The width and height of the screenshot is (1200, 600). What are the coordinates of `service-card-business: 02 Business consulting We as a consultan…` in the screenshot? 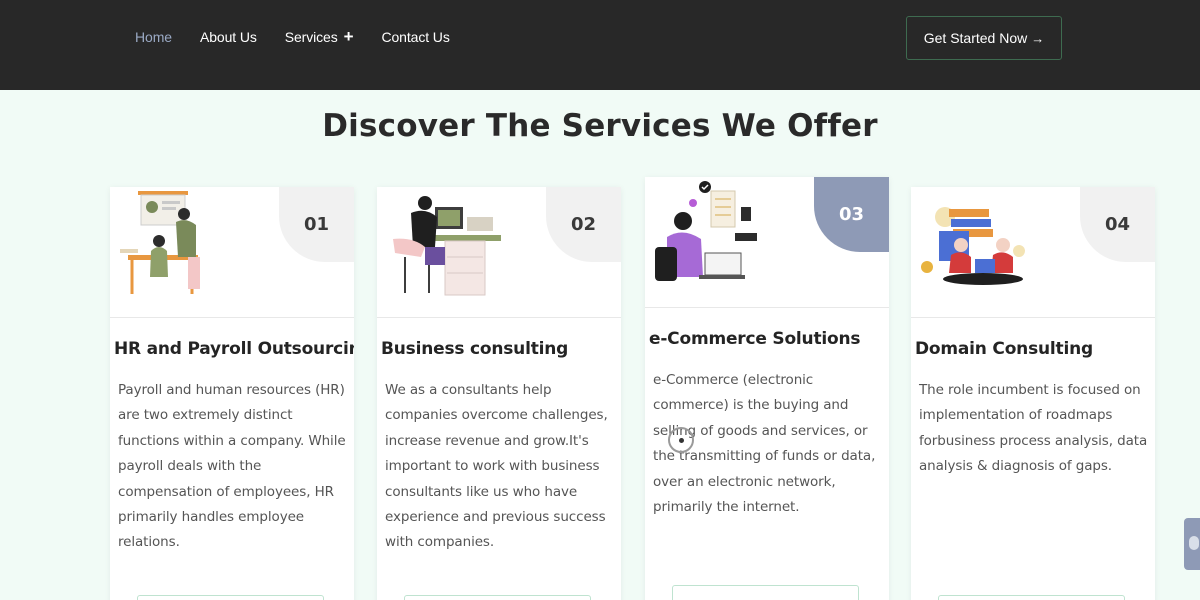 It's located at (499, 393).